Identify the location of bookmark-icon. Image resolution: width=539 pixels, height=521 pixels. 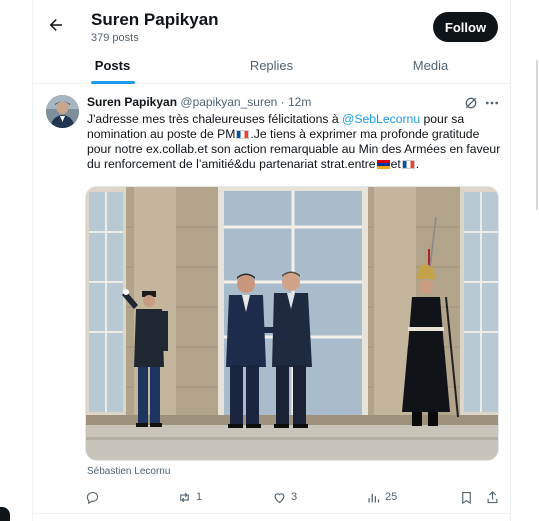
(466, 497).